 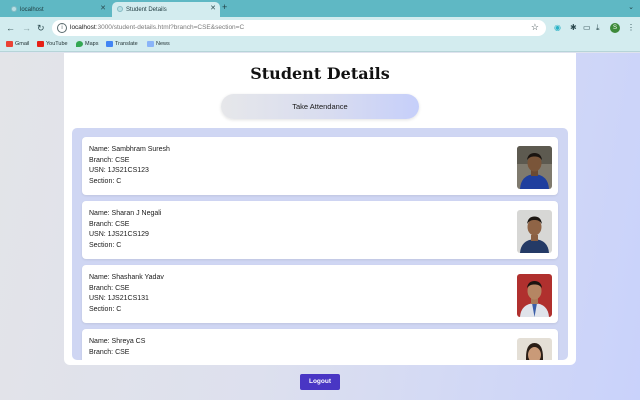 I want to click on bookmark-star-icon: ☆, so click(x=535, y=27).